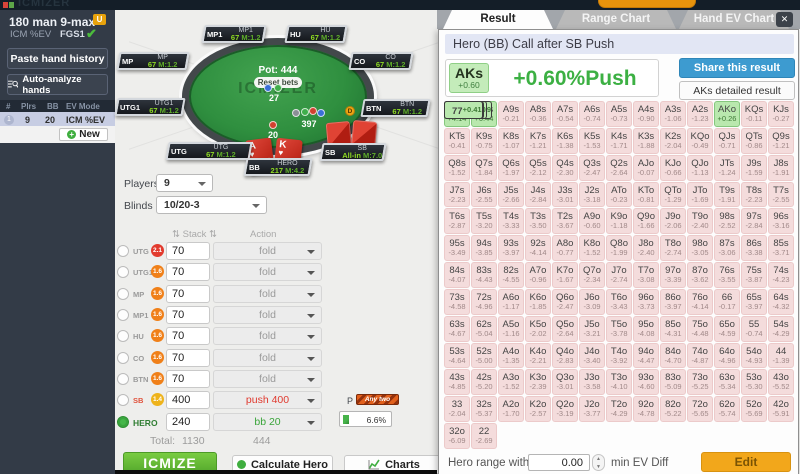  I want to click on hand-cell-ATo: ATo -0.23, so click(619, 194).